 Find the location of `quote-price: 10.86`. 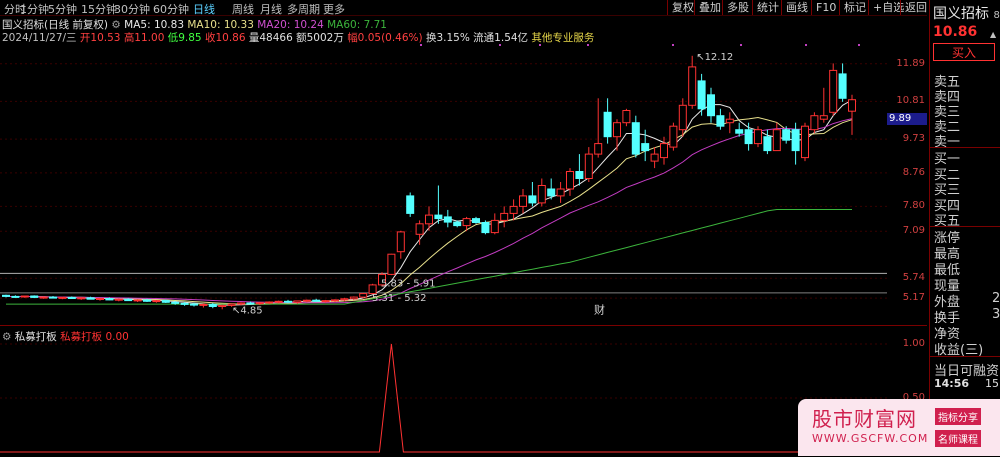

quote-price: 10.86 is located at coordinates (955, 32).